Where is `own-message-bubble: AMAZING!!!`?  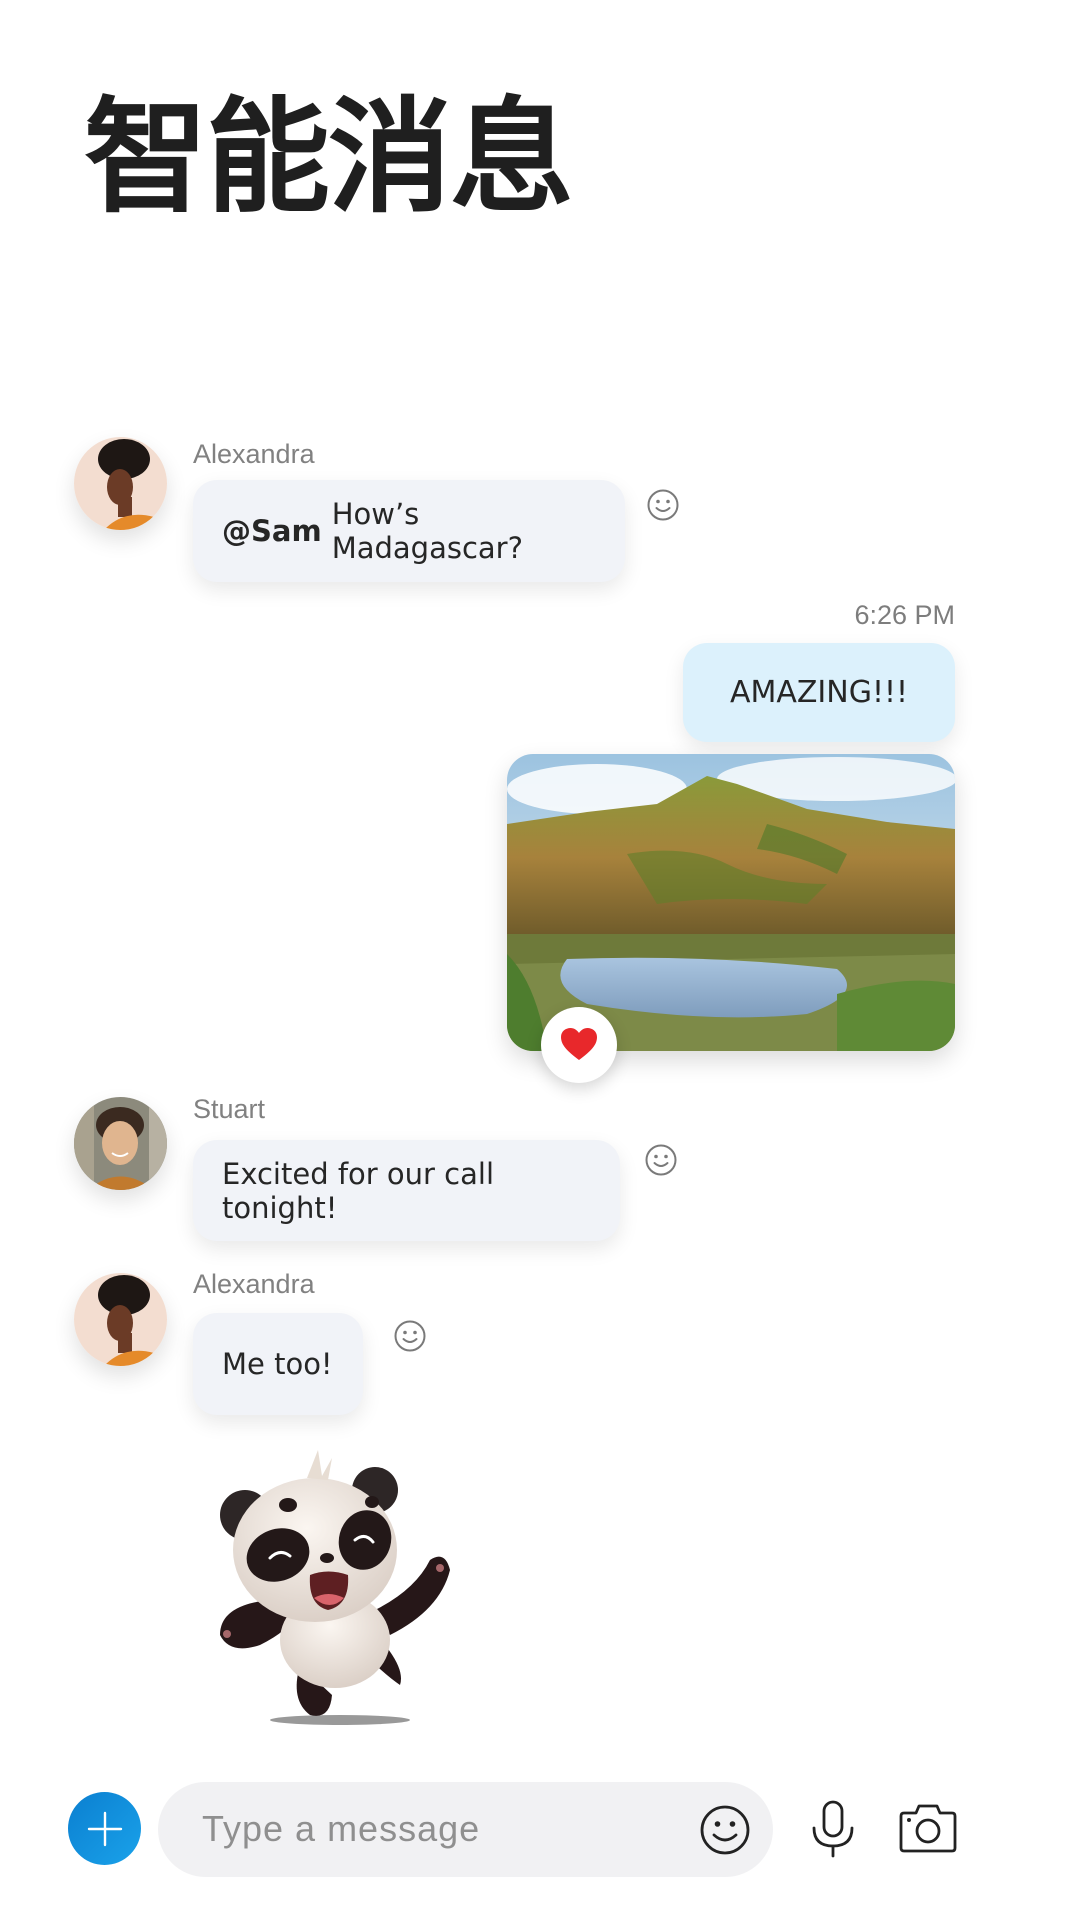 own-message-bubble: AMAZING!!! is located at coordinates (819, 692).